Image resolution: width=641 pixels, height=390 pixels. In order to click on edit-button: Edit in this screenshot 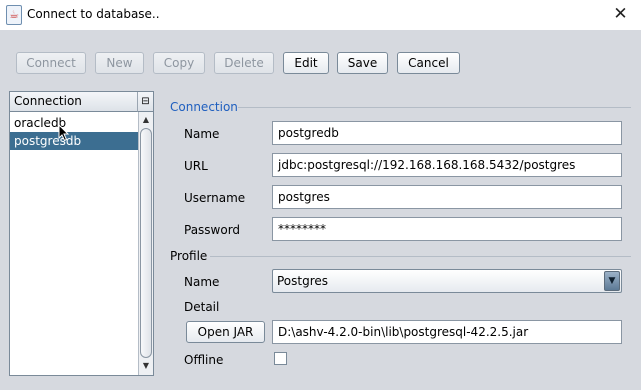, I will do `click(306, 63)`.